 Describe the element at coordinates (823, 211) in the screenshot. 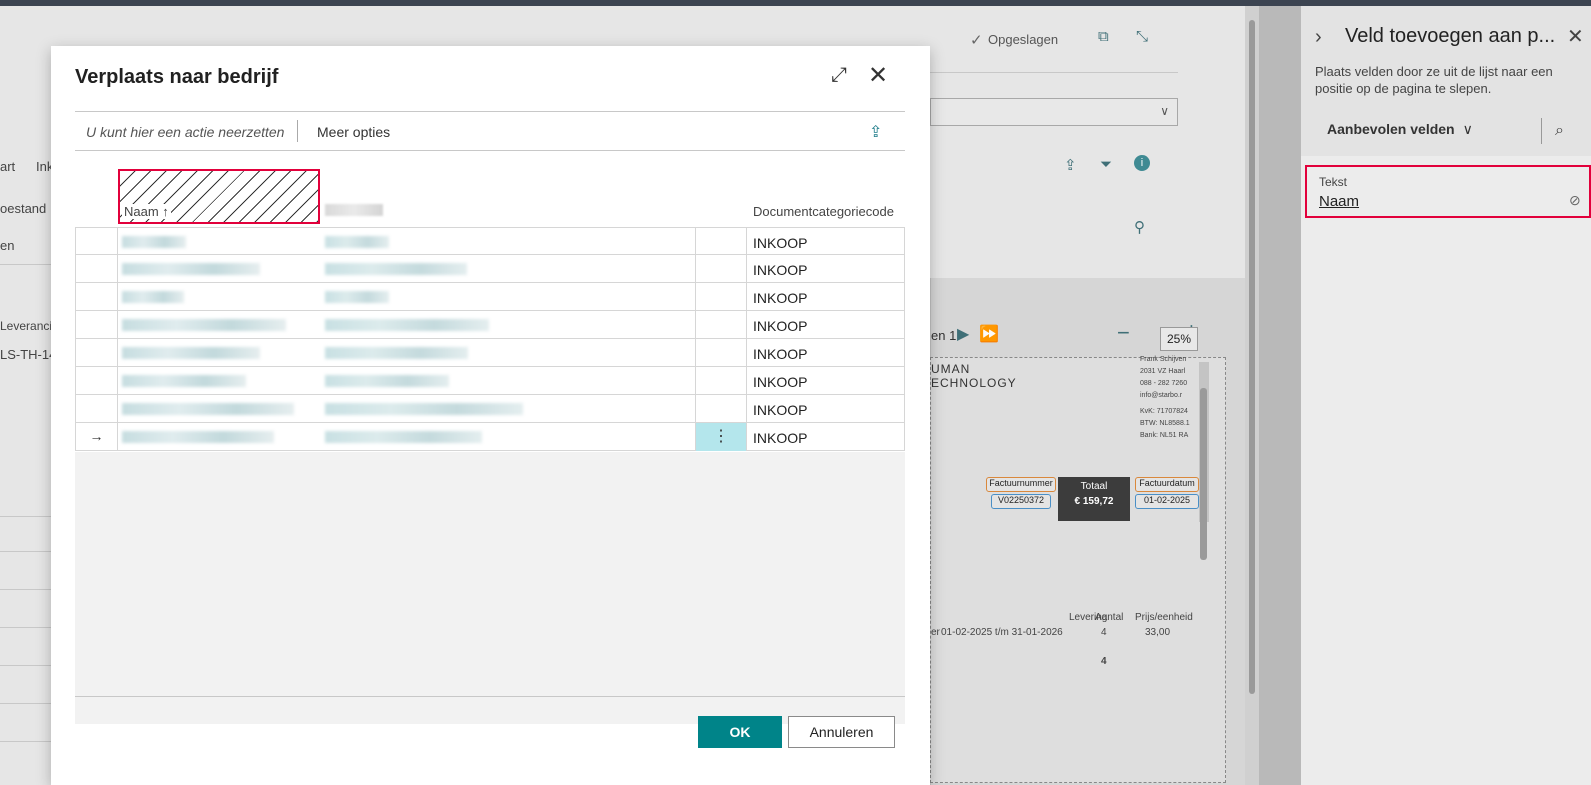

I see `column-header-category: Documentcategoriecode` at that location.